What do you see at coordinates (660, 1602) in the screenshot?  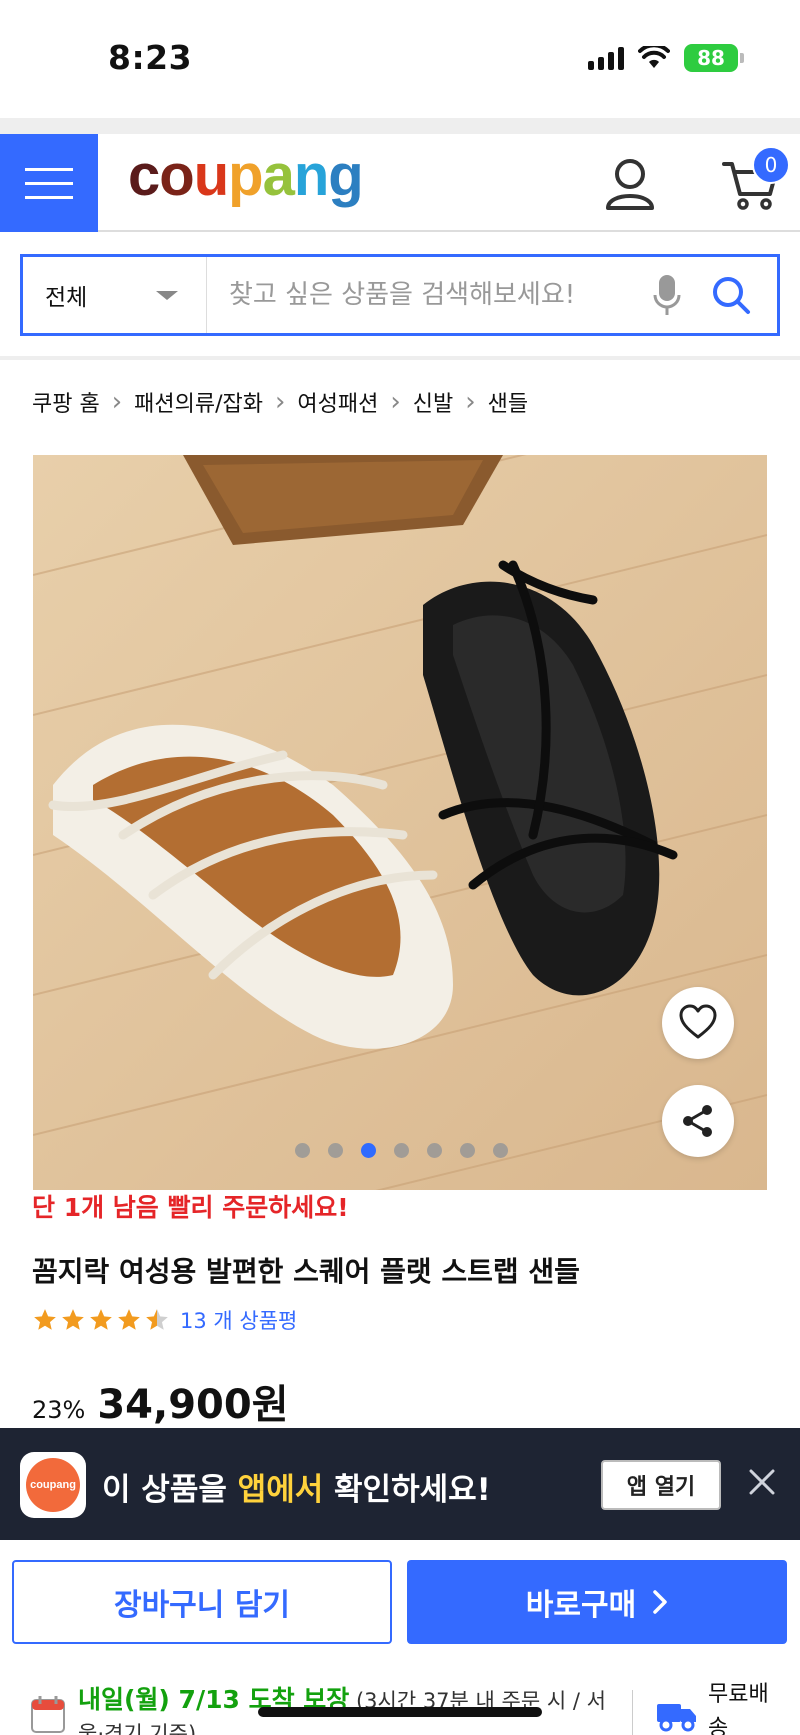 I see `chevron-right-icon` at bounding box center [660, 1602].